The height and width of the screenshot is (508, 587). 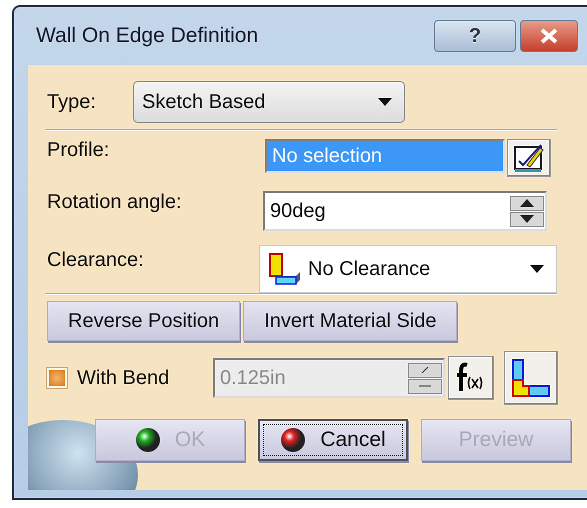 I want to click on type-dropdown: Sketch Based, so click(x=269, y=102).